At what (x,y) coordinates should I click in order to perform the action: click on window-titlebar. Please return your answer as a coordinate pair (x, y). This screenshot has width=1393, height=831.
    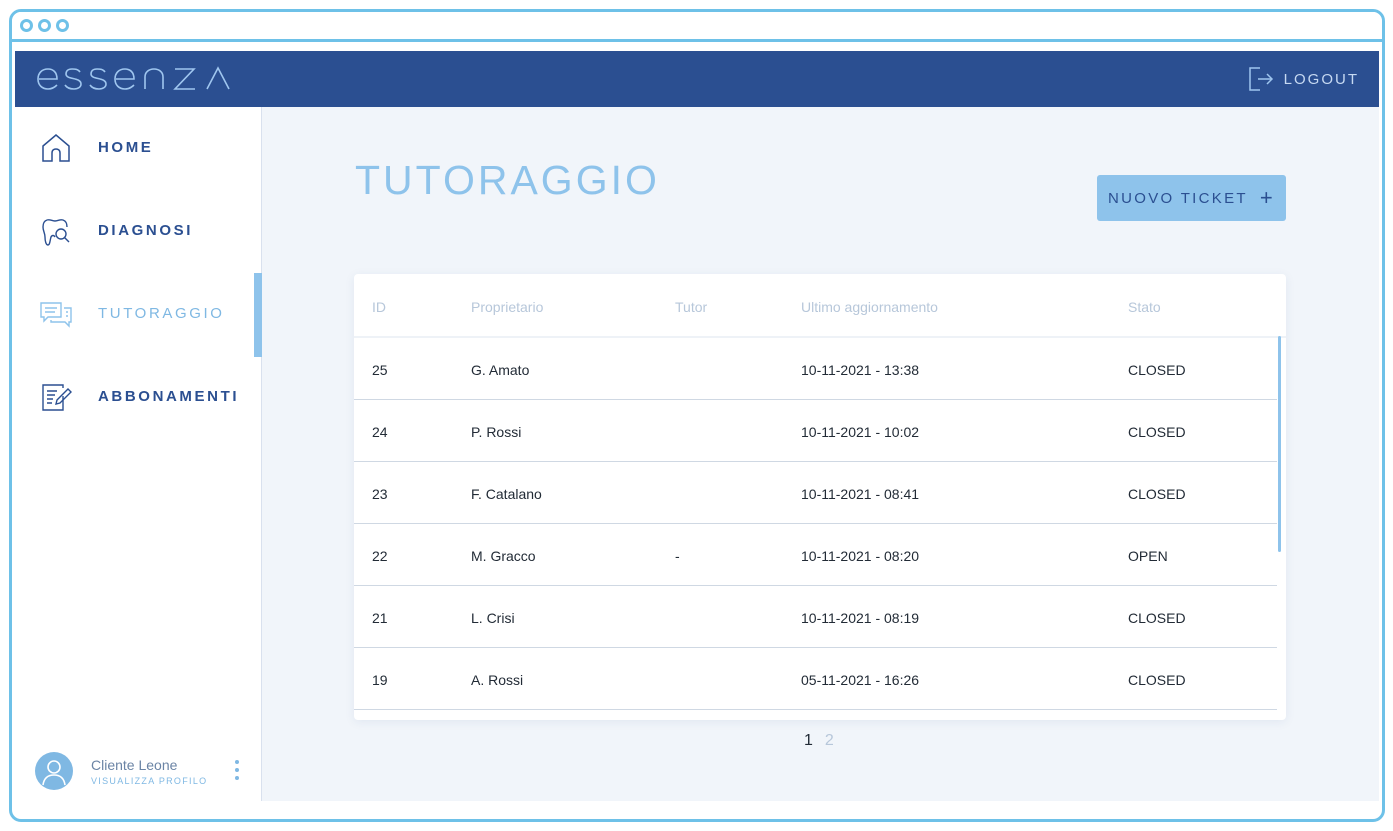
    Looking at the image, I should click on (697, 27).